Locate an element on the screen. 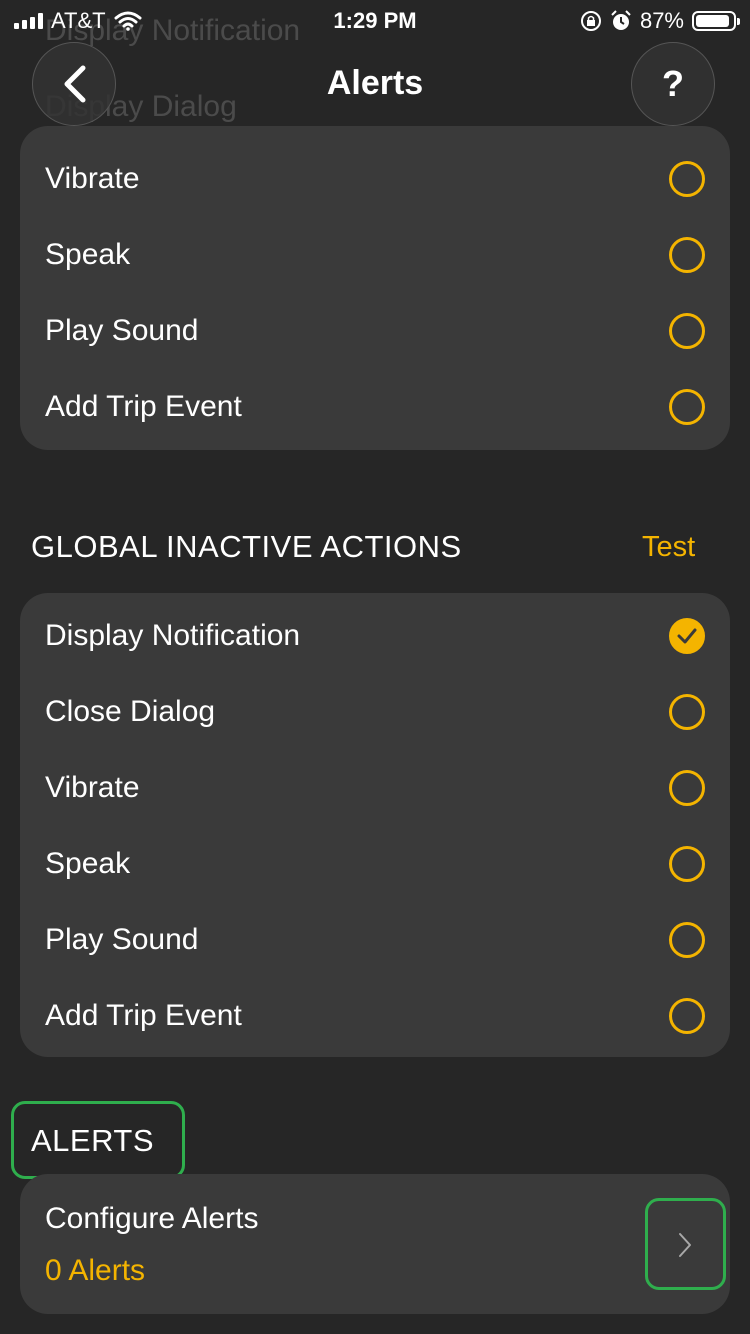 The width and height of the screenshot is (750, 1334). configure-alerts-label: Configure Alerts is located at coordinates (152, 1218).